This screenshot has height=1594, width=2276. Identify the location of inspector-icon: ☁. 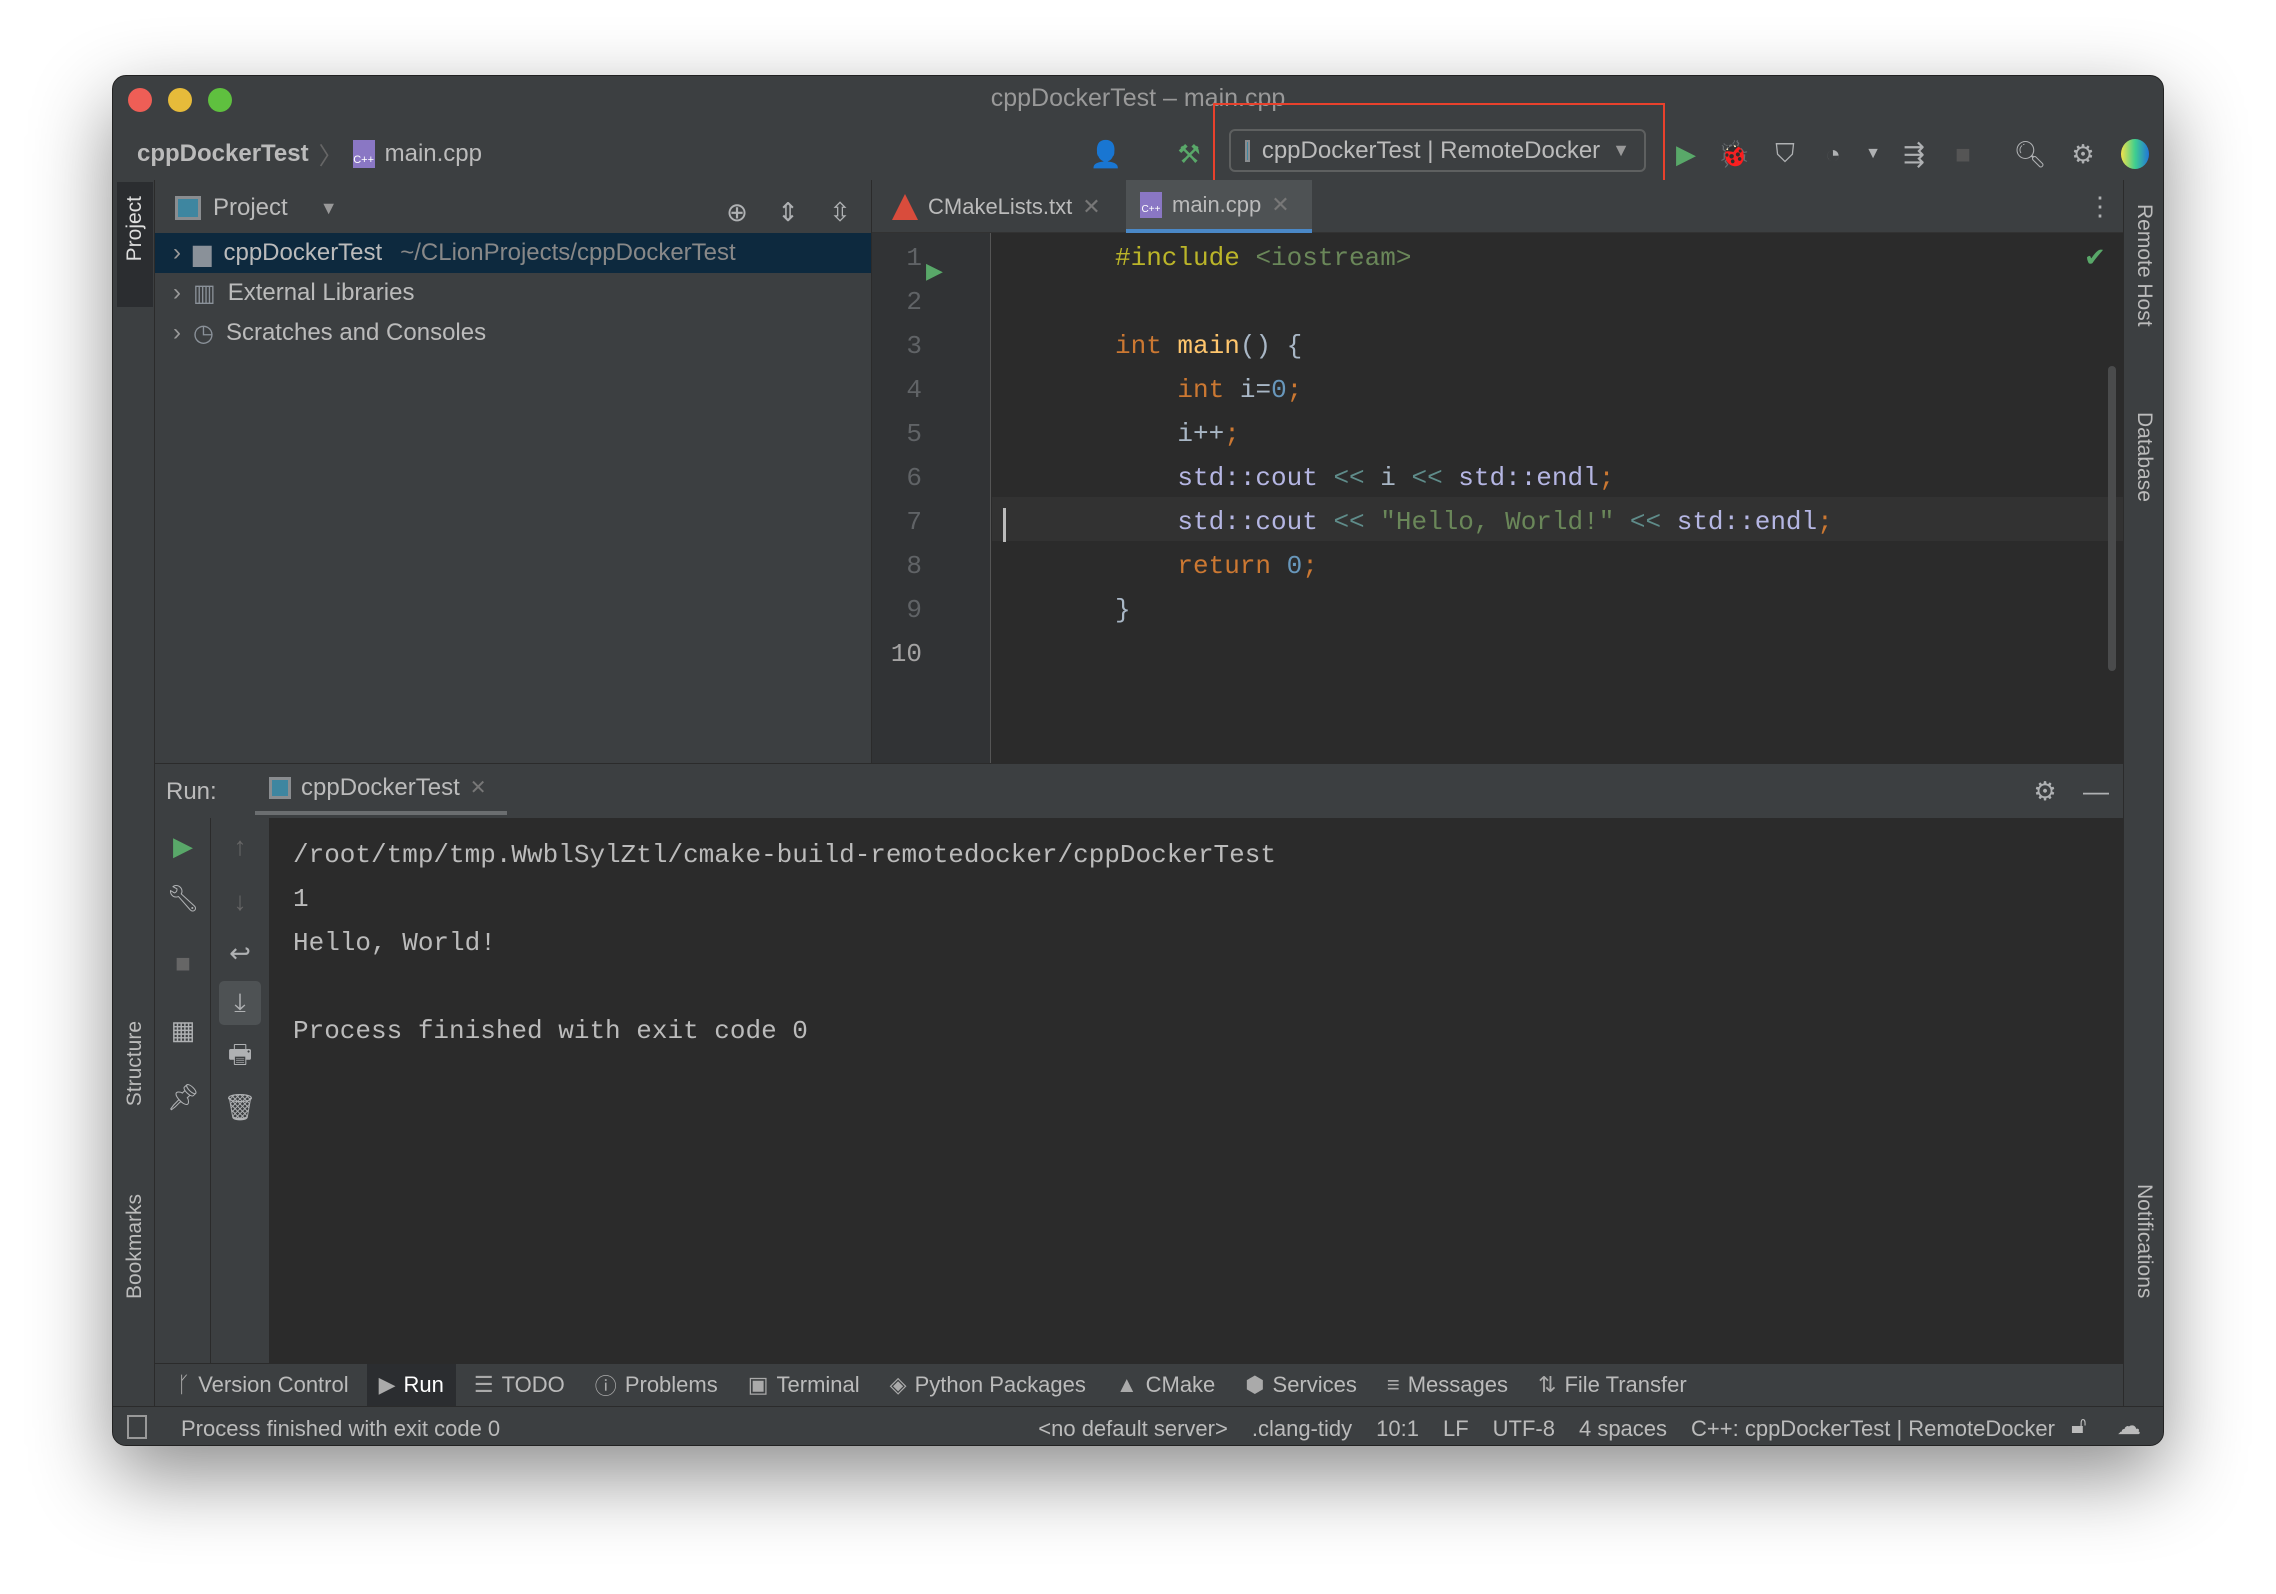
(2129, 1426).